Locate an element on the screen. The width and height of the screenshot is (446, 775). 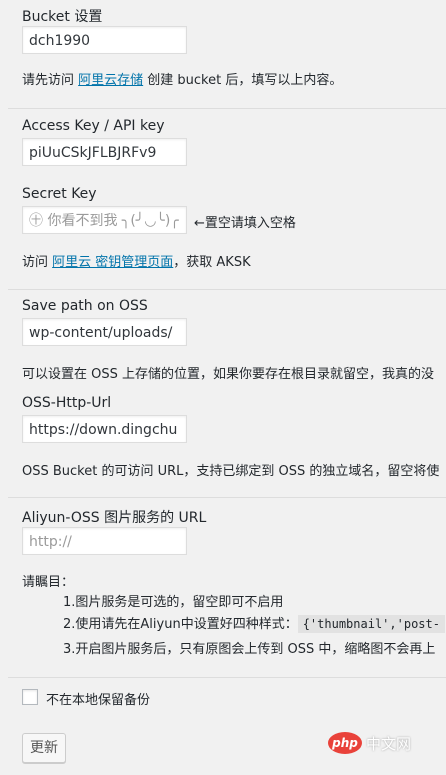
save-path-input: wp-content/uploads/ is located at coordinates (104, 332).